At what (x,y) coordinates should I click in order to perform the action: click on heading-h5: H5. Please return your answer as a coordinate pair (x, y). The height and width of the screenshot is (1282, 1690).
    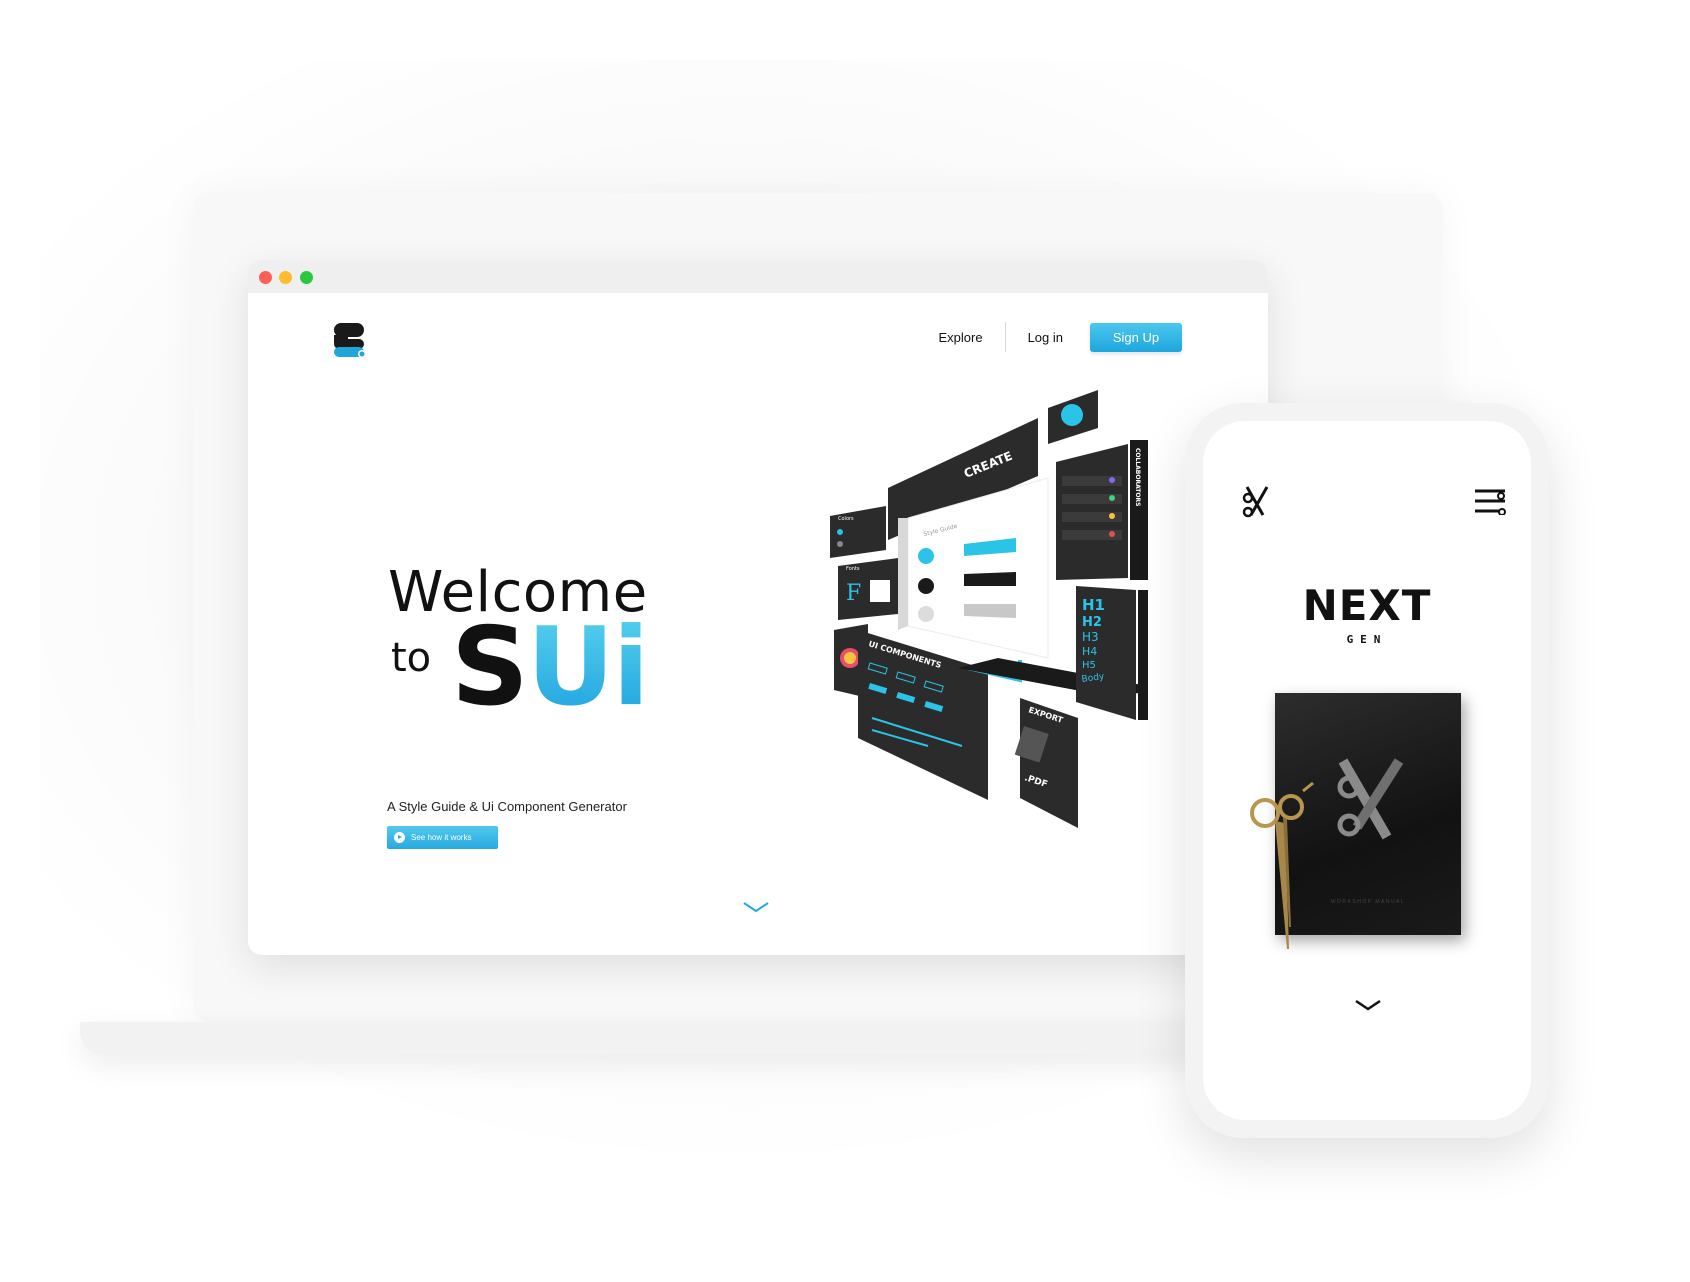
    Looking at the image, I should click on (1089, 665).